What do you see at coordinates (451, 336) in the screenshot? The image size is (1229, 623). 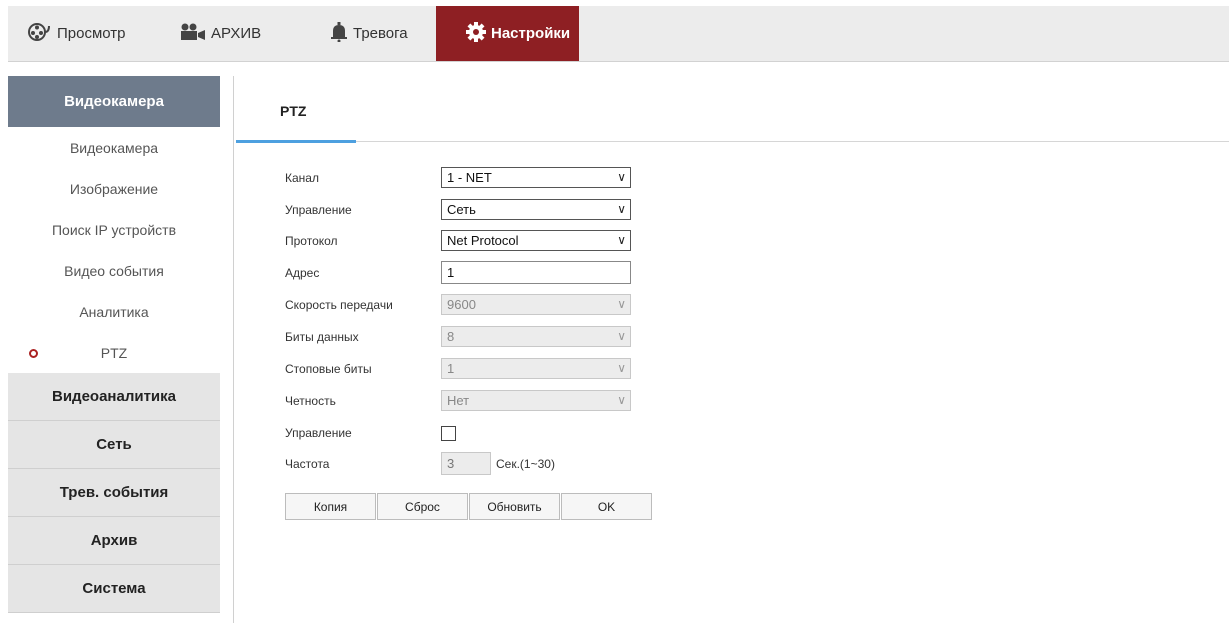 I see `databits-value: 8` at bounding box center [451, 336].